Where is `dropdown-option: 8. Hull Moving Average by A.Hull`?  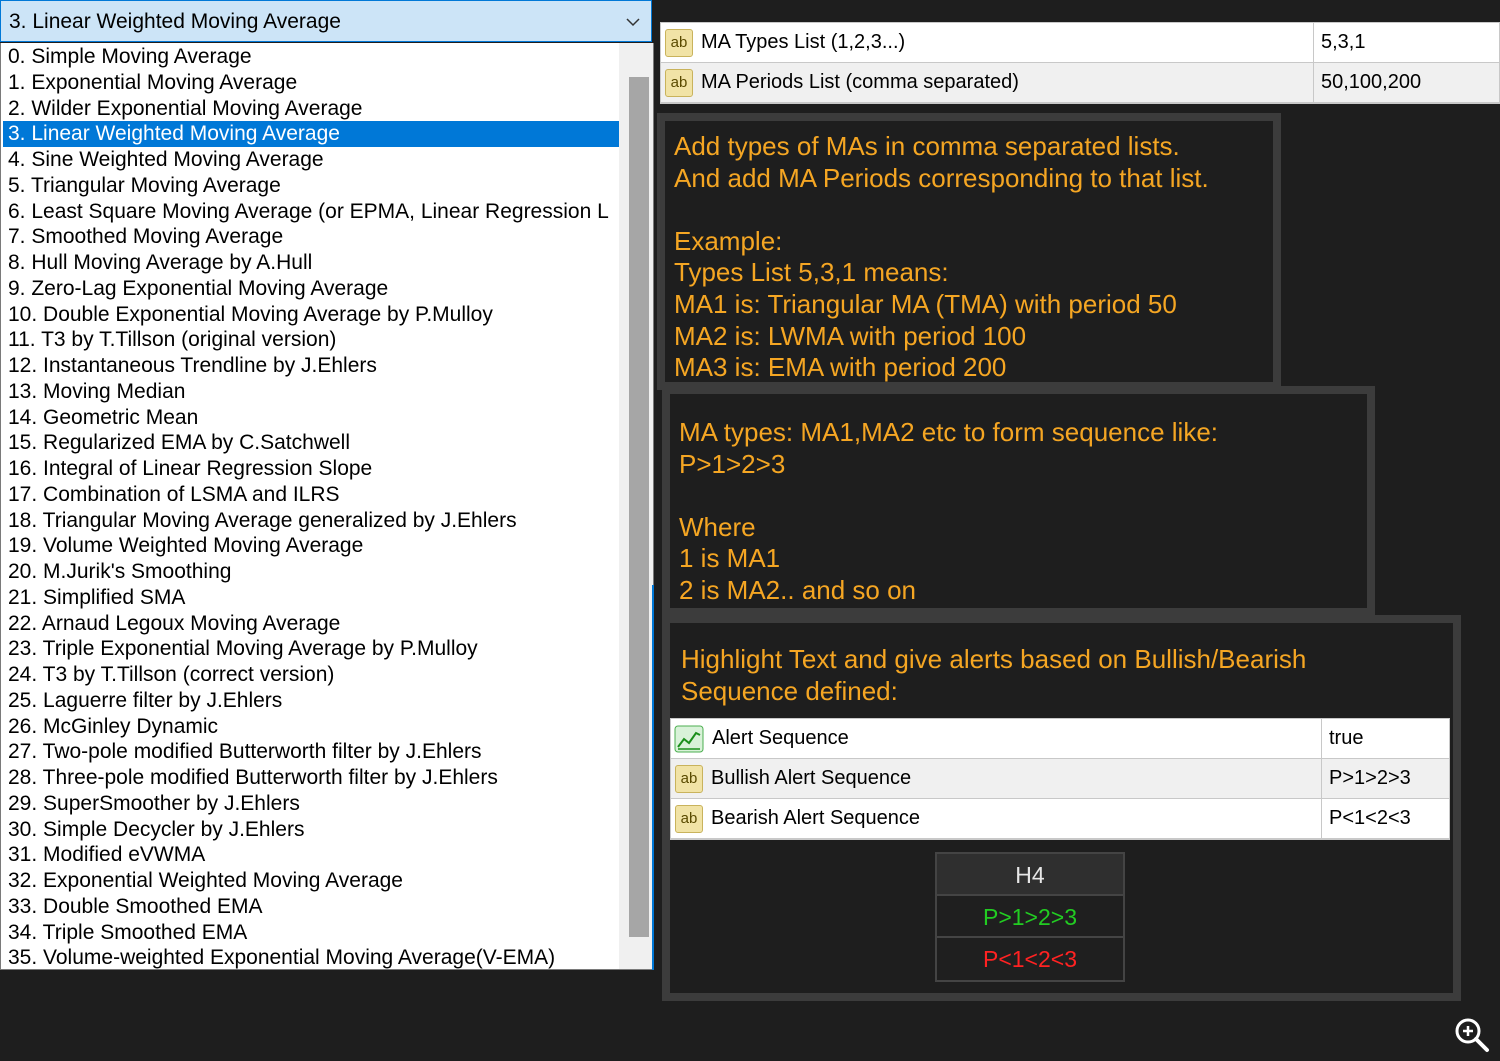
dropdown-option: 8. Hull Moving Average by A.Hull is located at coordinates (311, 263).